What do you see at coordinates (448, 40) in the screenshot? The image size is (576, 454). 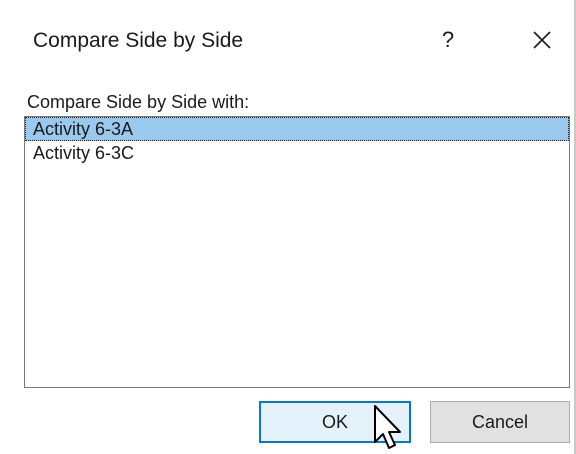 I see `help-button: ?` at bounding box center [448, 40].